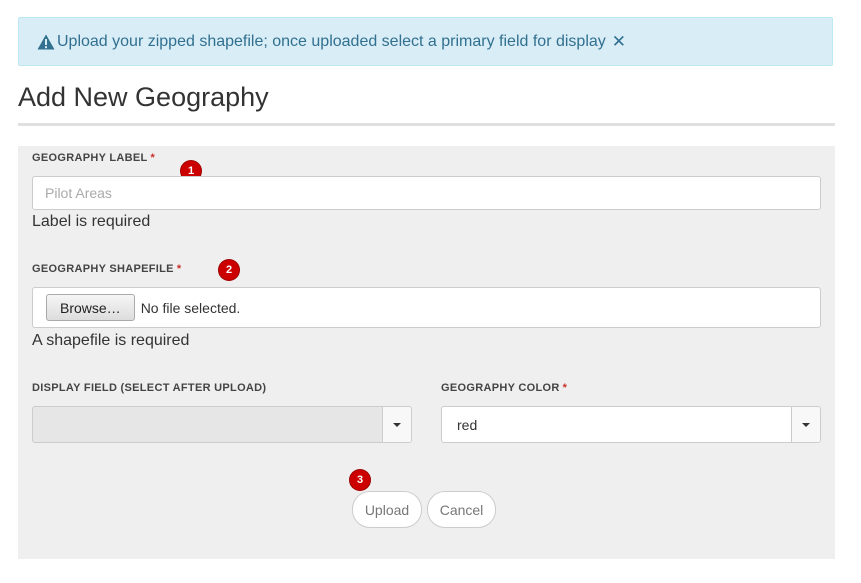  What do you see at coordinates (91, 221) in the screenshot?
I see `label-error-message: Label is required` at bounding box center [91, 221].